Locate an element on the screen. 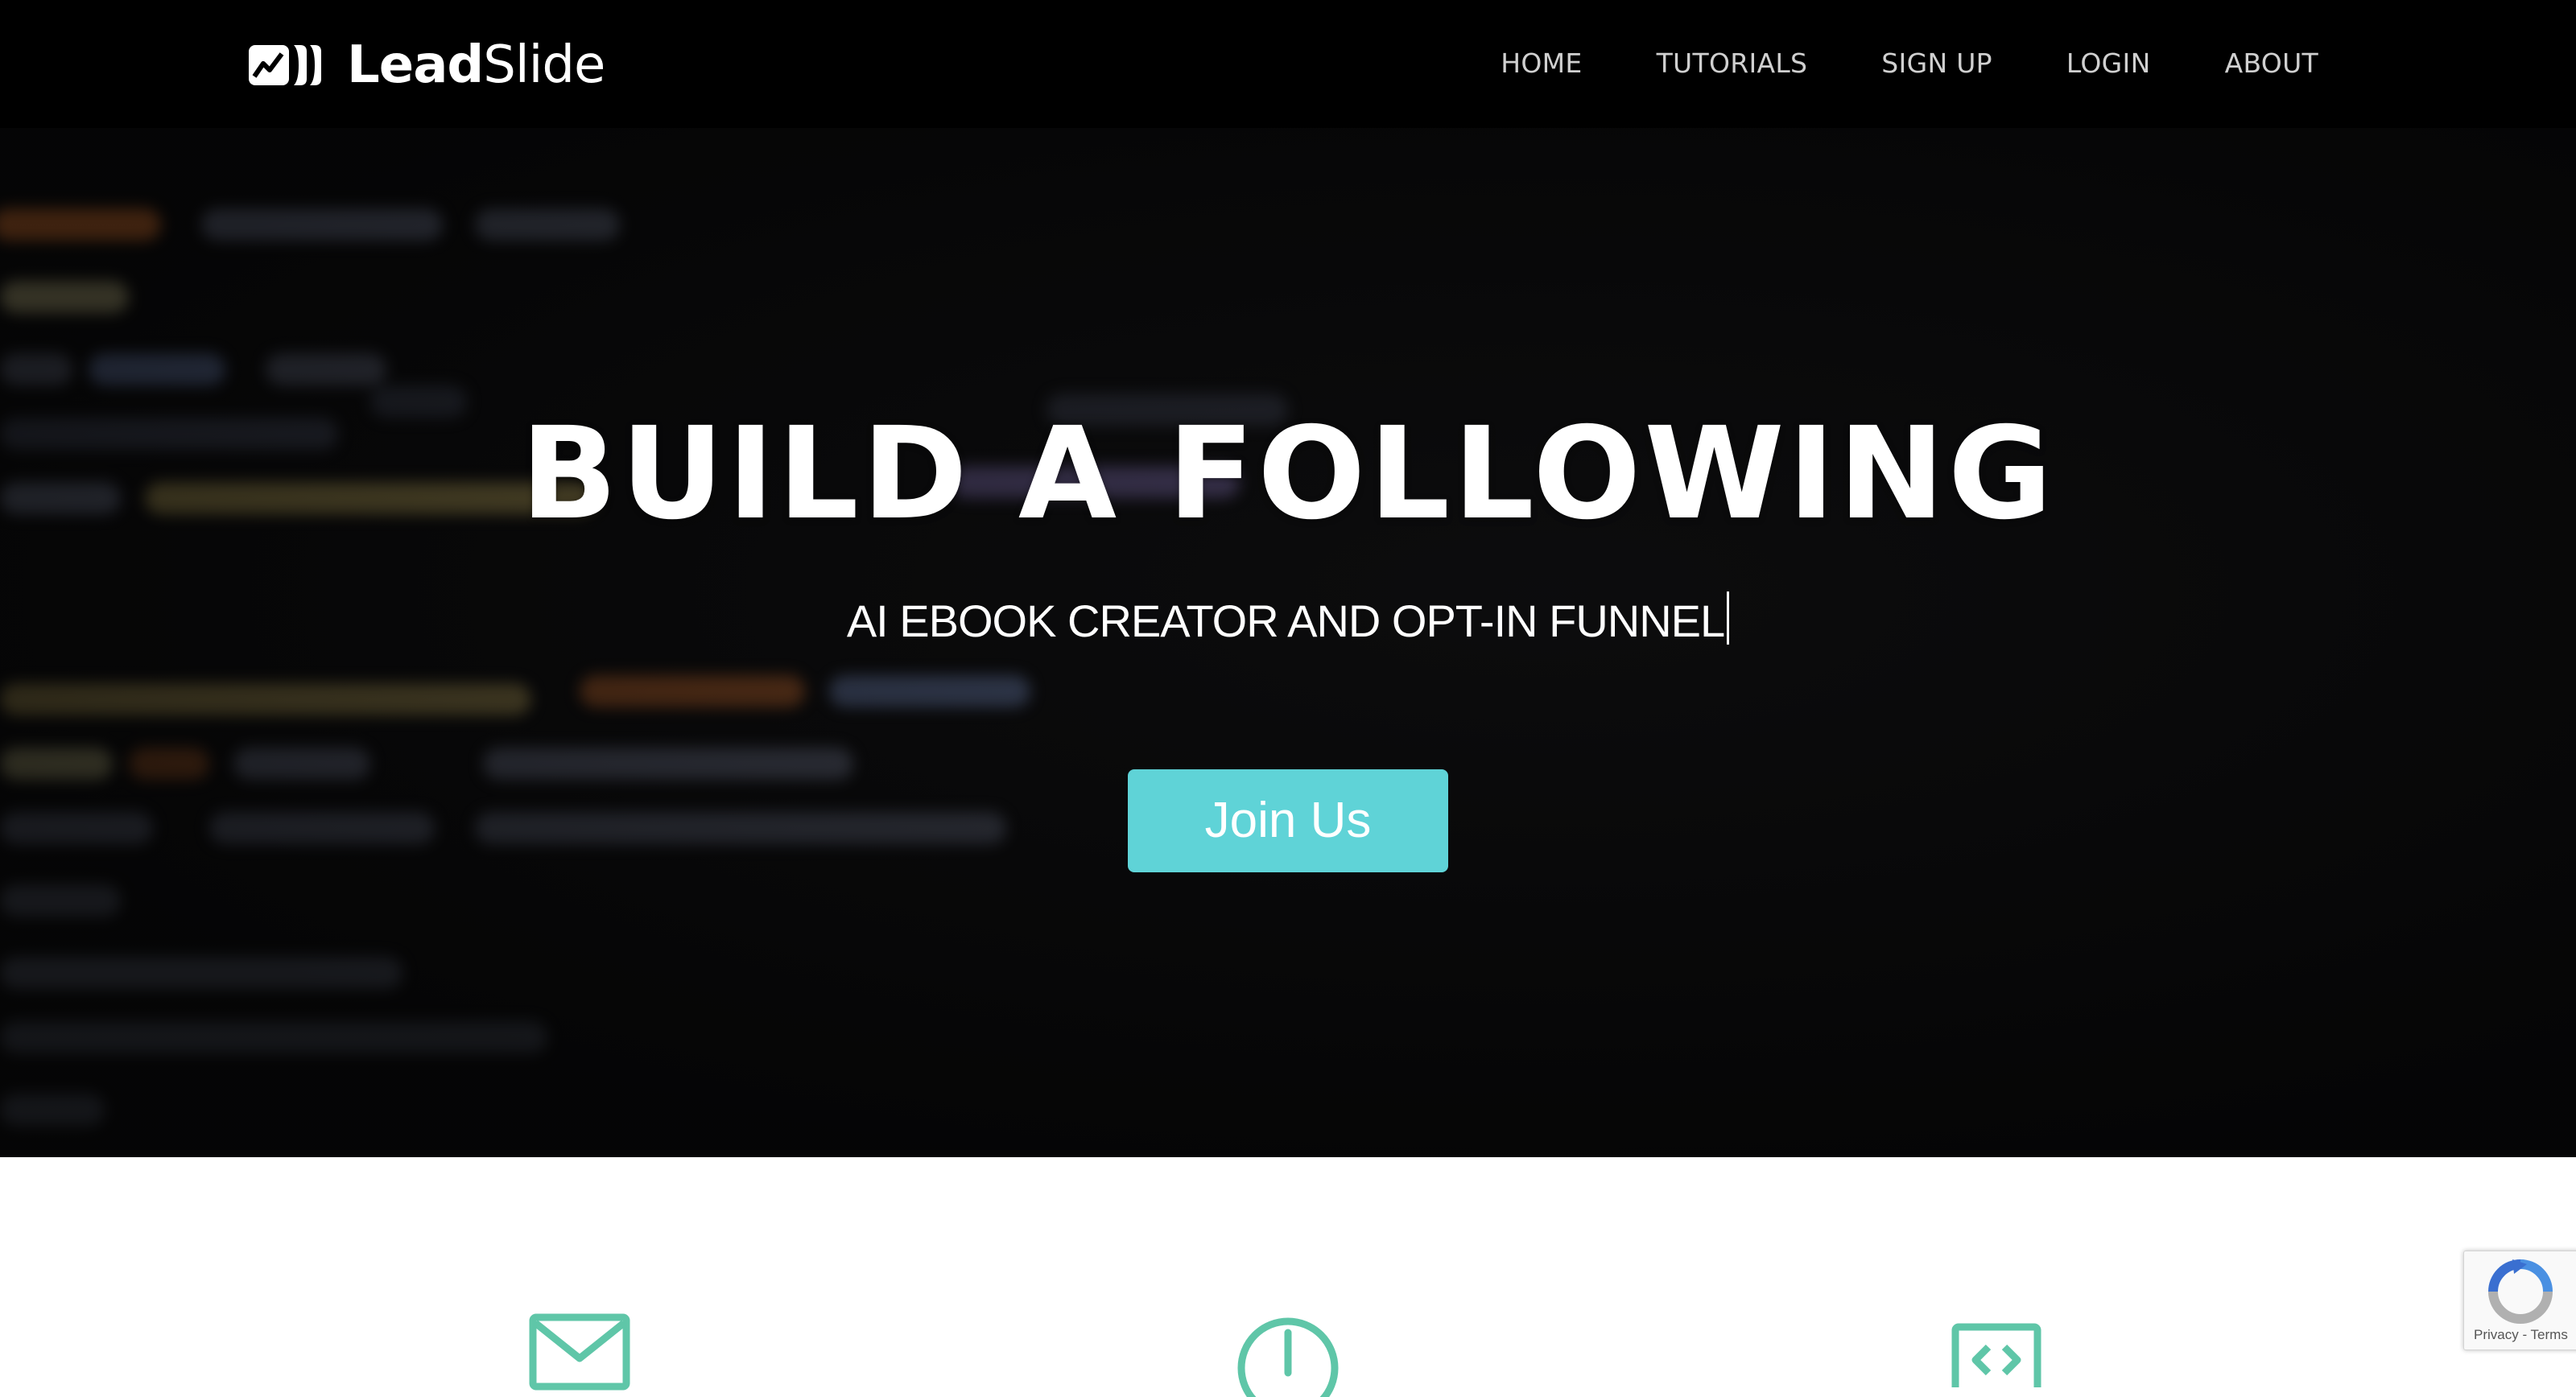 The image size is (2576, 1397). leadslide-logo-icon is located at coordinates (285, 65).